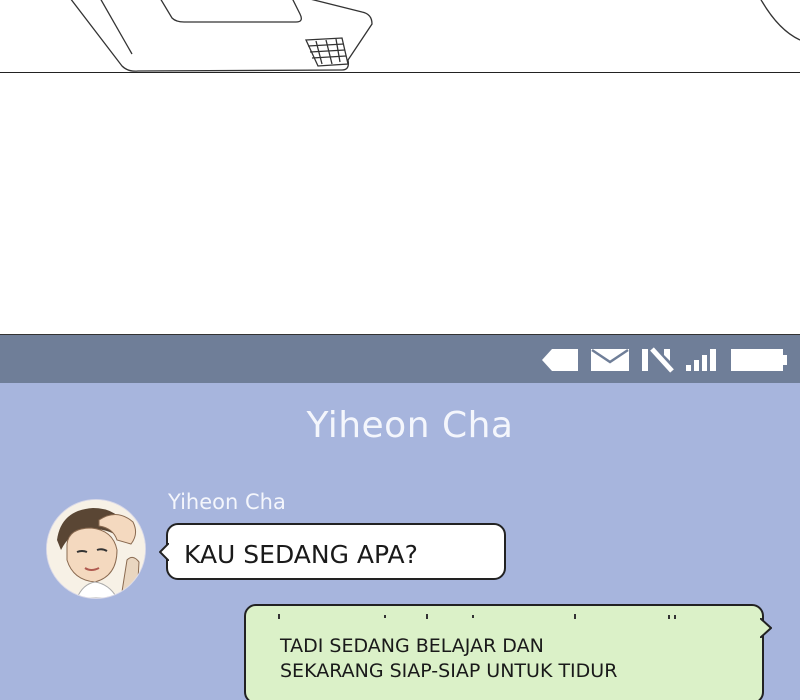 This screenshot has height=700, width=800. What do you see at coordinates (400, 359) in the screenshot?
I see `status-bar` at bounding box center [400, 359].